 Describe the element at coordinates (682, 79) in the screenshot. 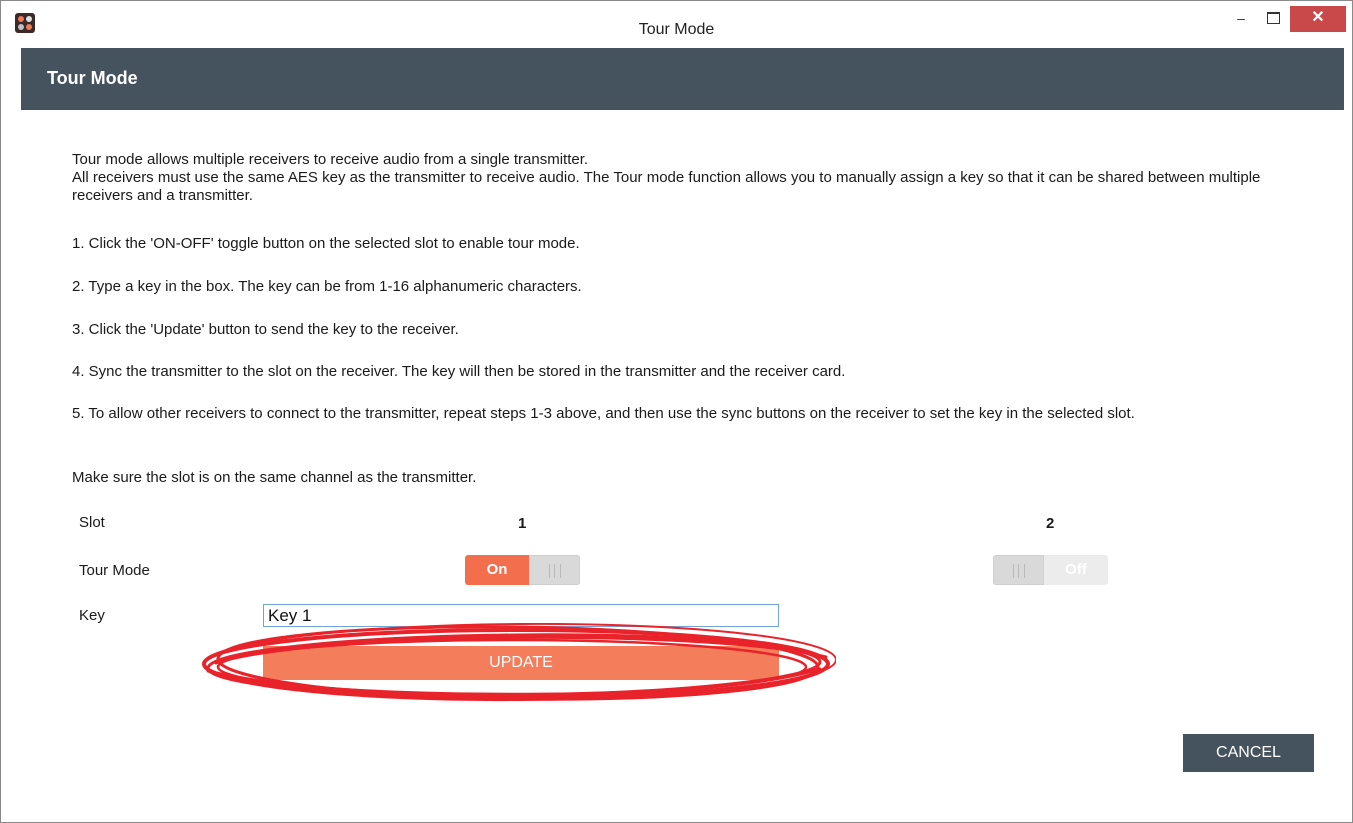

I see `dialog-header: Tour Mode` at that location.